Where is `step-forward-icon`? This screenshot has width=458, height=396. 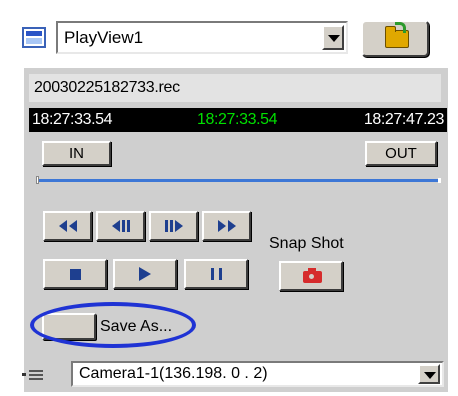
step-forward-icon is located at coordinates (173, 226).